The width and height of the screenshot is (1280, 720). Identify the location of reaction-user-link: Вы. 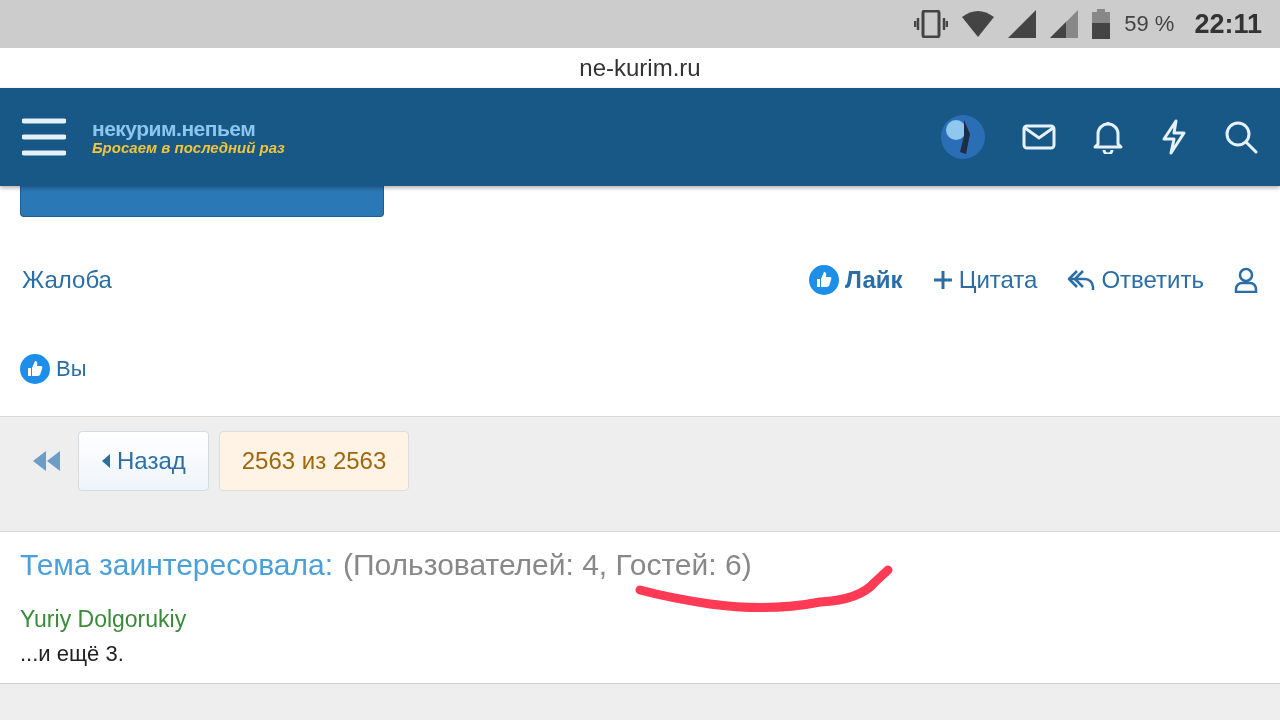
(71, 369).